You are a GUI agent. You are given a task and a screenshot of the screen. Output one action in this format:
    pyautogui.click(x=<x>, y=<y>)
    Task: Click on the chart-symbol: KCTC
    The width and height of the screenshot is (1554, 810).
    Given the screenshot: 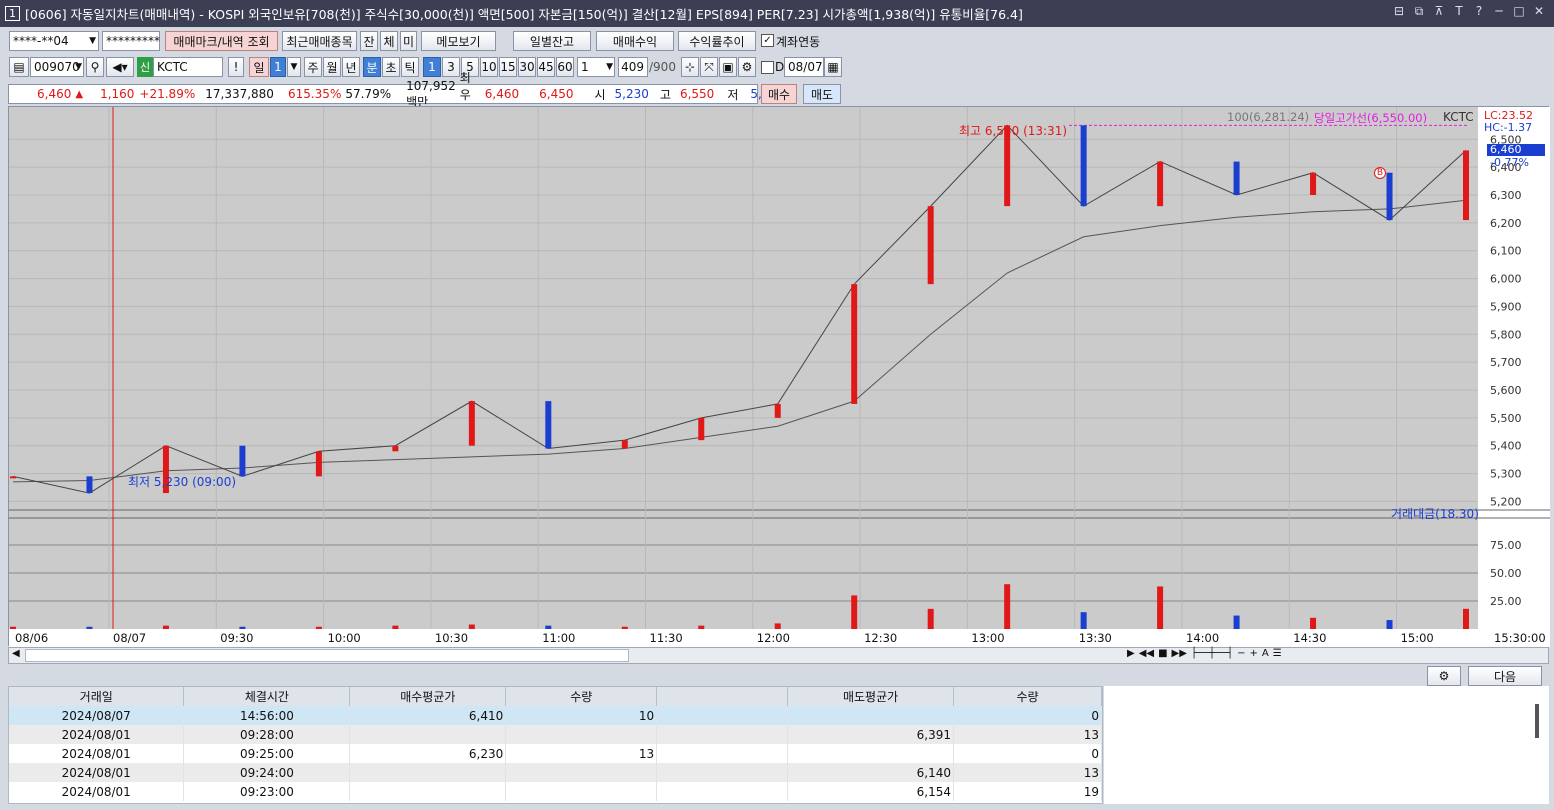 What is the action you would take?
    pyautogui.click(x=1458, y=117)
    